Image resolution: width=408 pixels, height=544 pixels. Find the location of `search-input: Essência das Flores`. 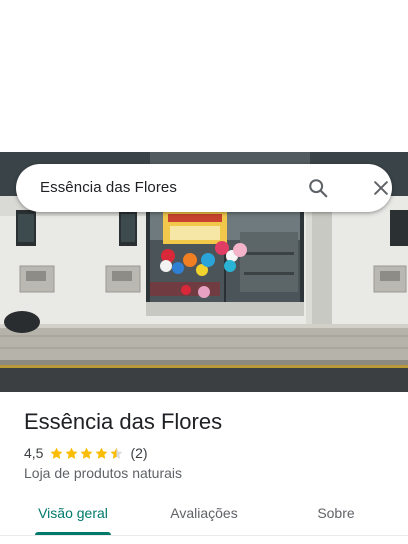

search-input: Essência das Flores is located at coordinates (108, 188).